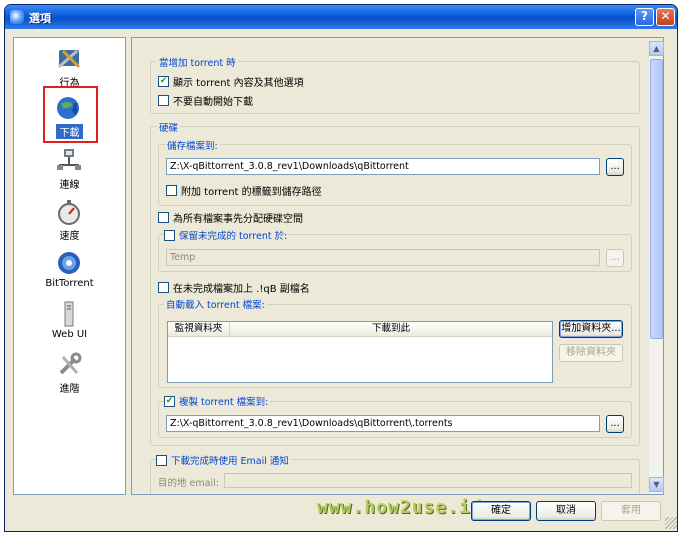 The image size is (684, 538). I want to click on options-sidebar: 行為 下載 連線 速度 BitTorrent Web UI 進階, so click(69, 266).